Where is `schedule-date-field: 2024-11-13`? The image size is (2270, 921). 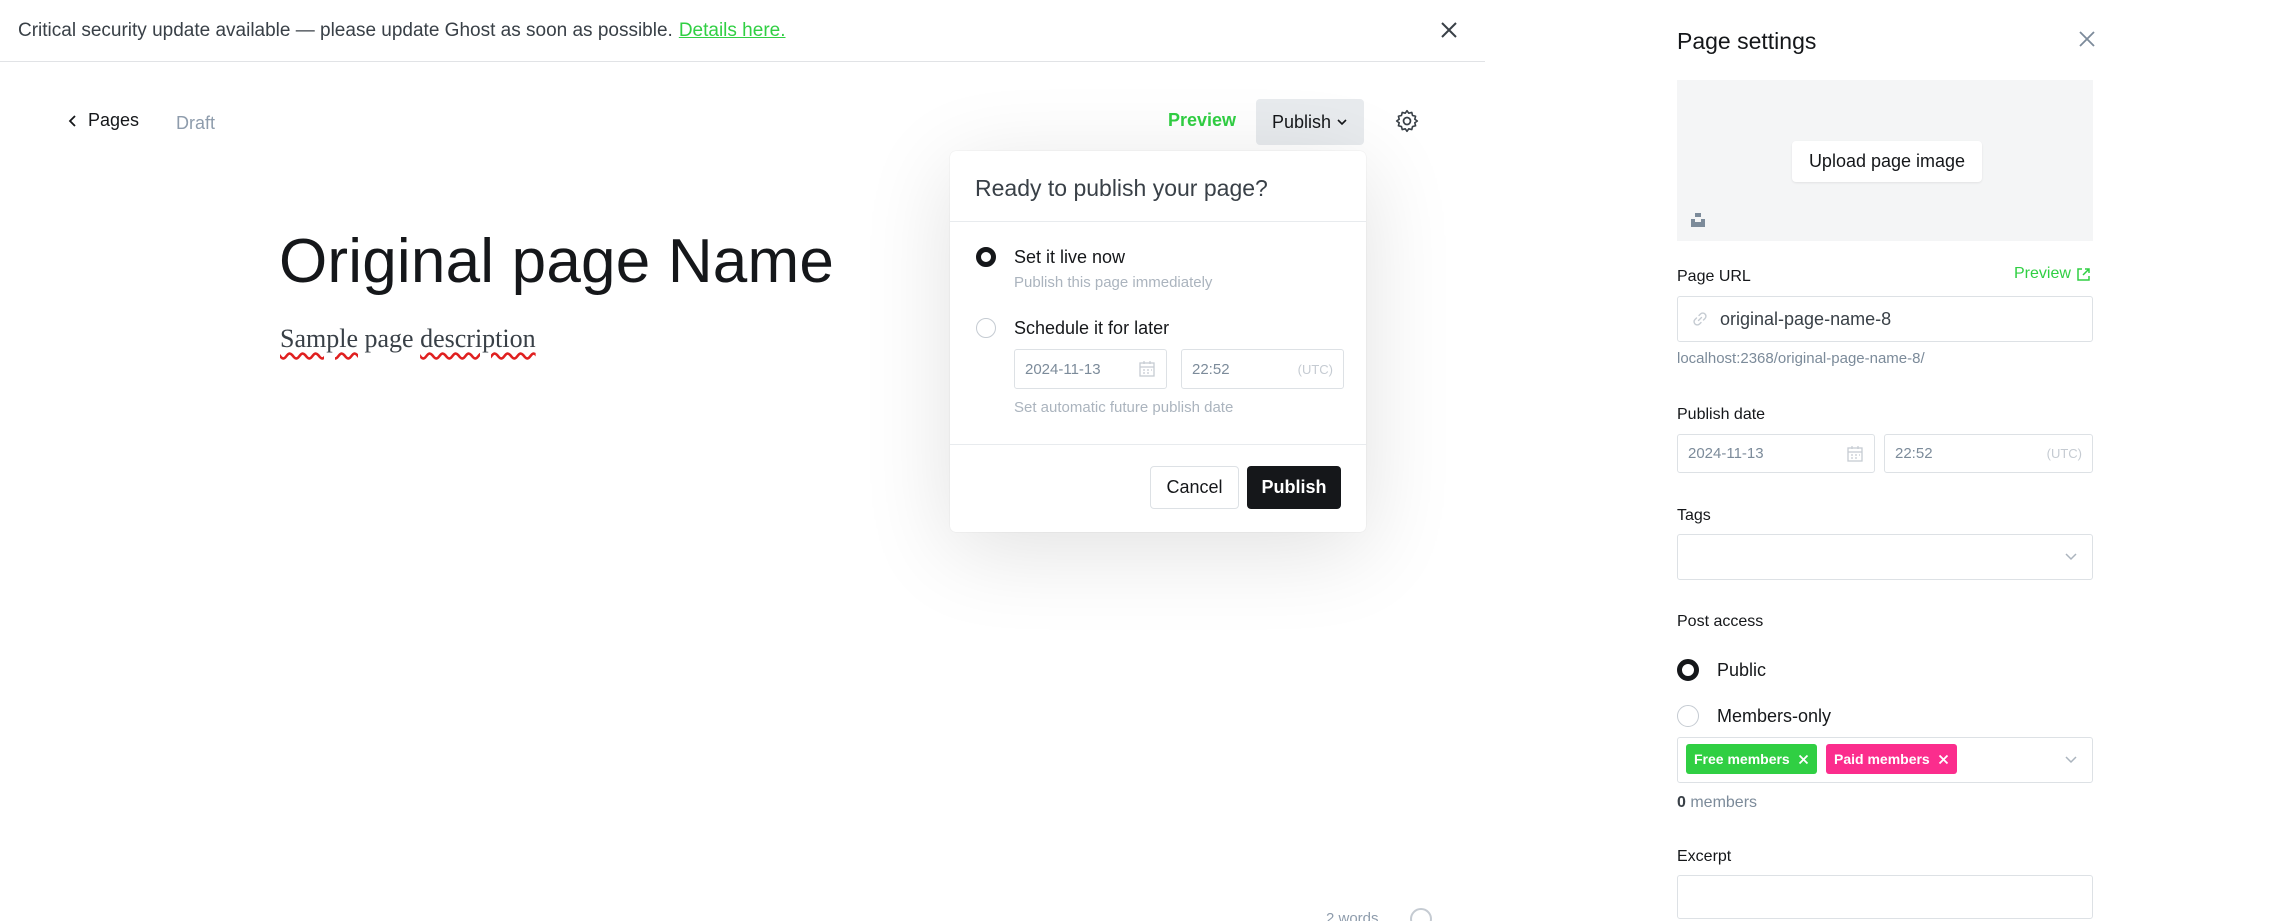
schedule-date-field: 2024-11-13 is located at coordinates (1090, 369).